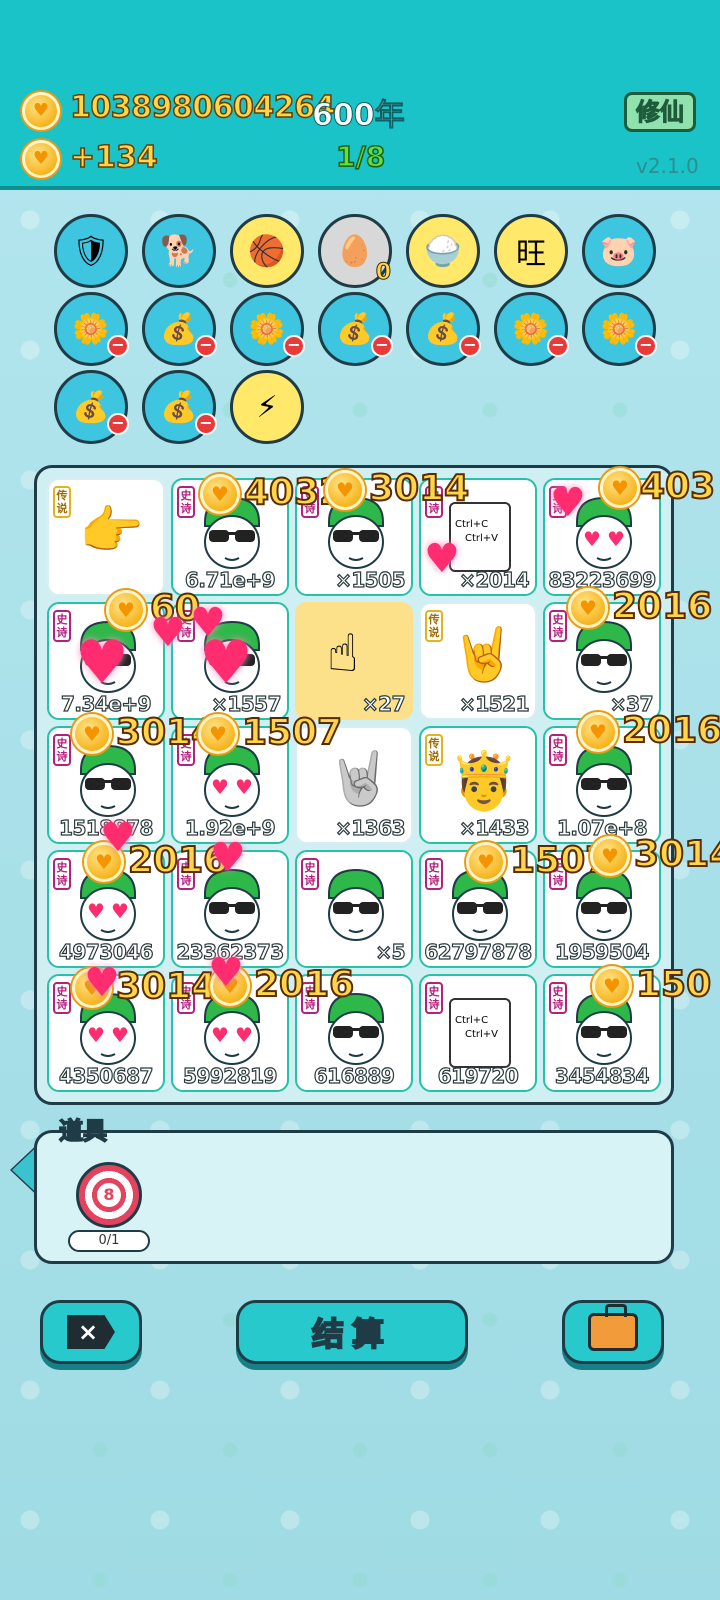 The height and width of the screenshot is (1600, 720). Describe the element at coordinates (359, 779) in the screenshot. I see `gray-hand-icon: 🤘` at that location.